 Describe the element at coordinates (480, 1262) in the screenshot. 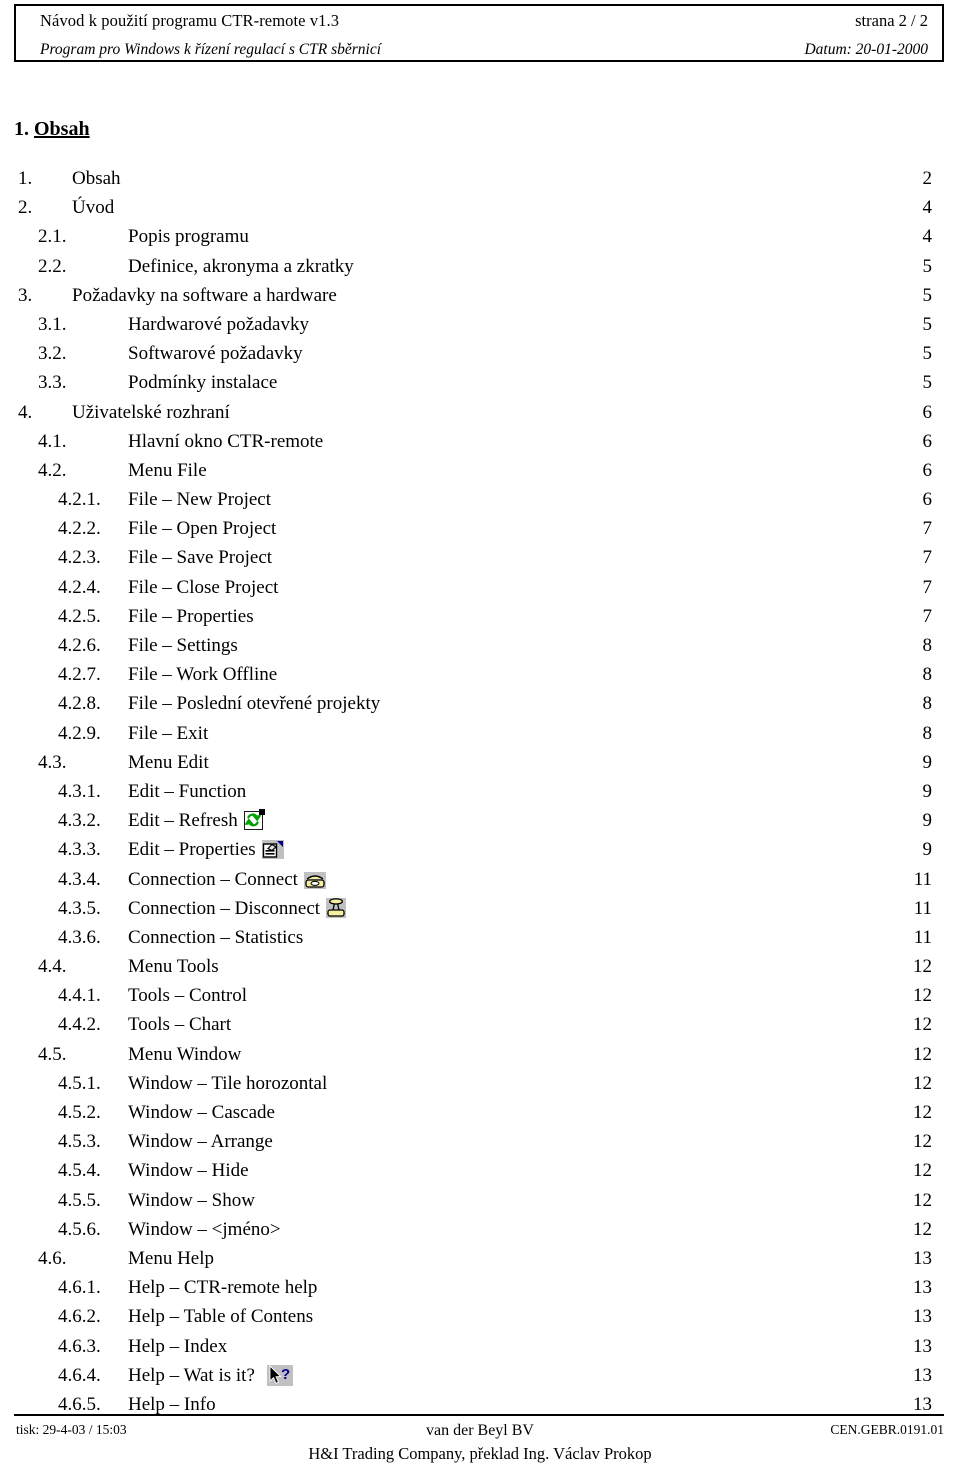

I see `toc-entry: 4.6. Menu Help 13` at that location.